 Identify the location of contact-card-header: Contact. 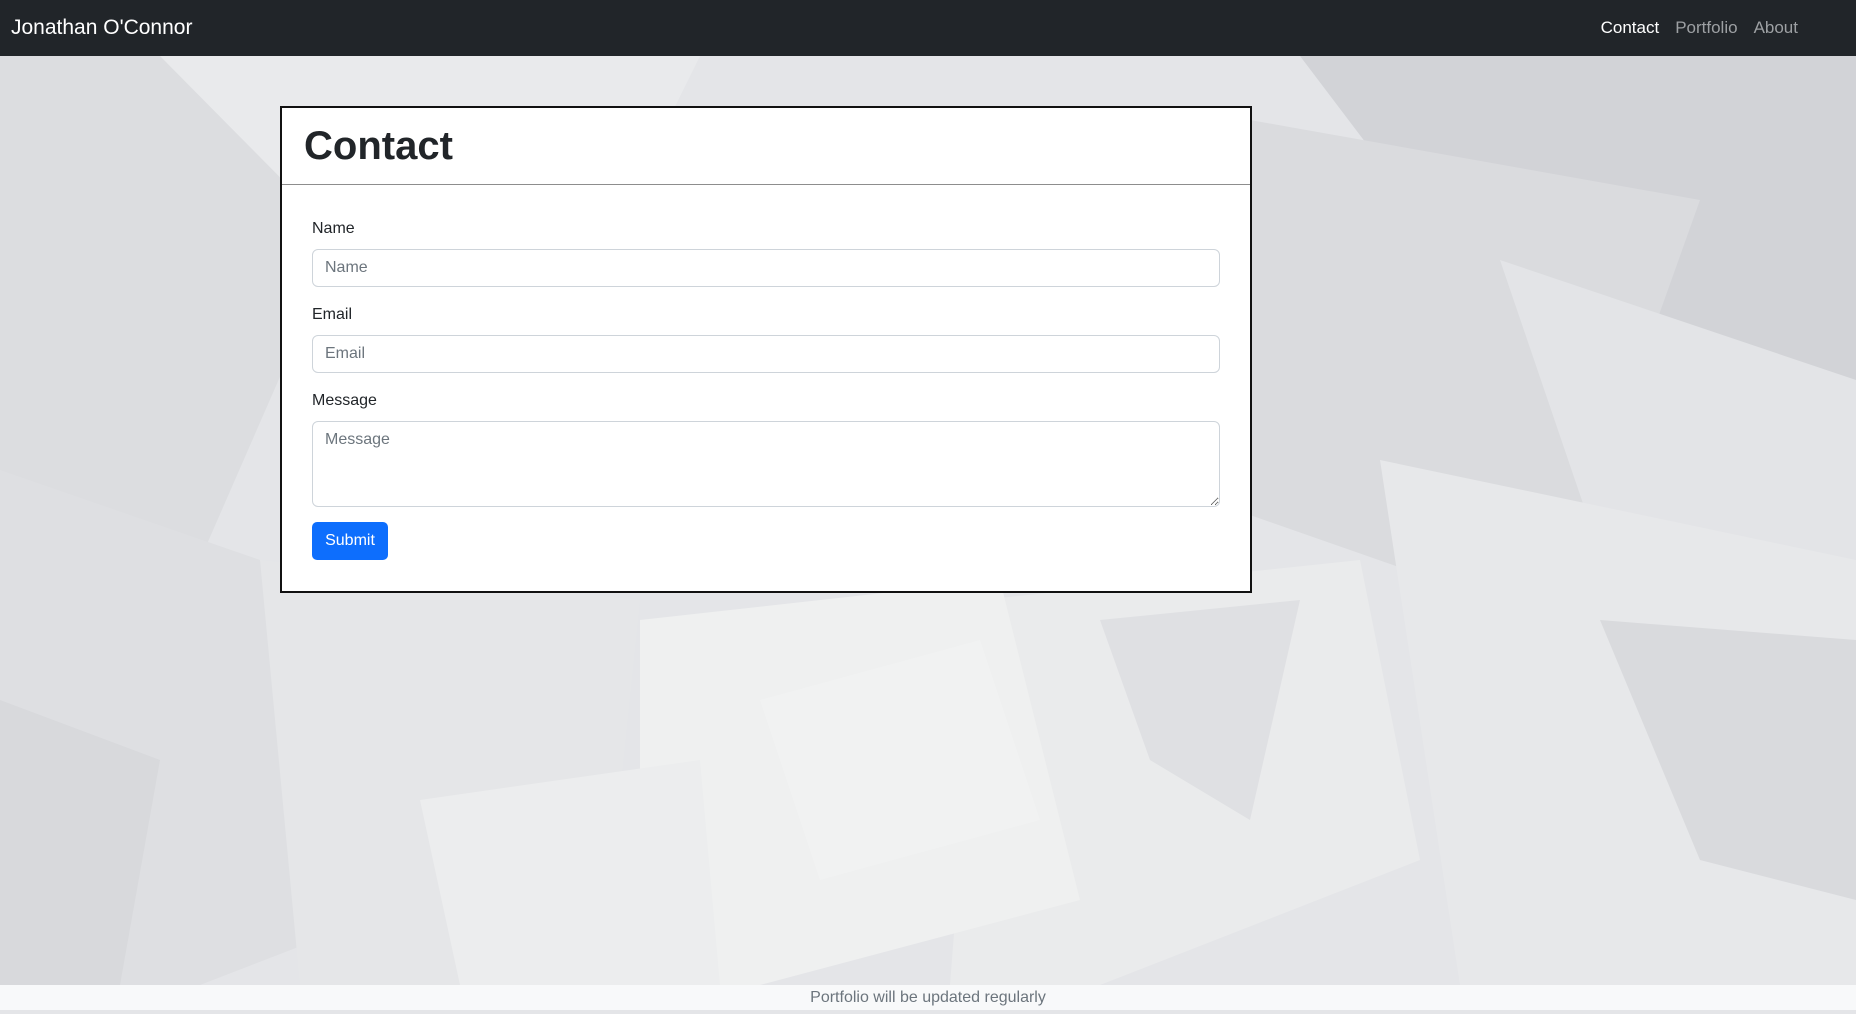
(766, 146).